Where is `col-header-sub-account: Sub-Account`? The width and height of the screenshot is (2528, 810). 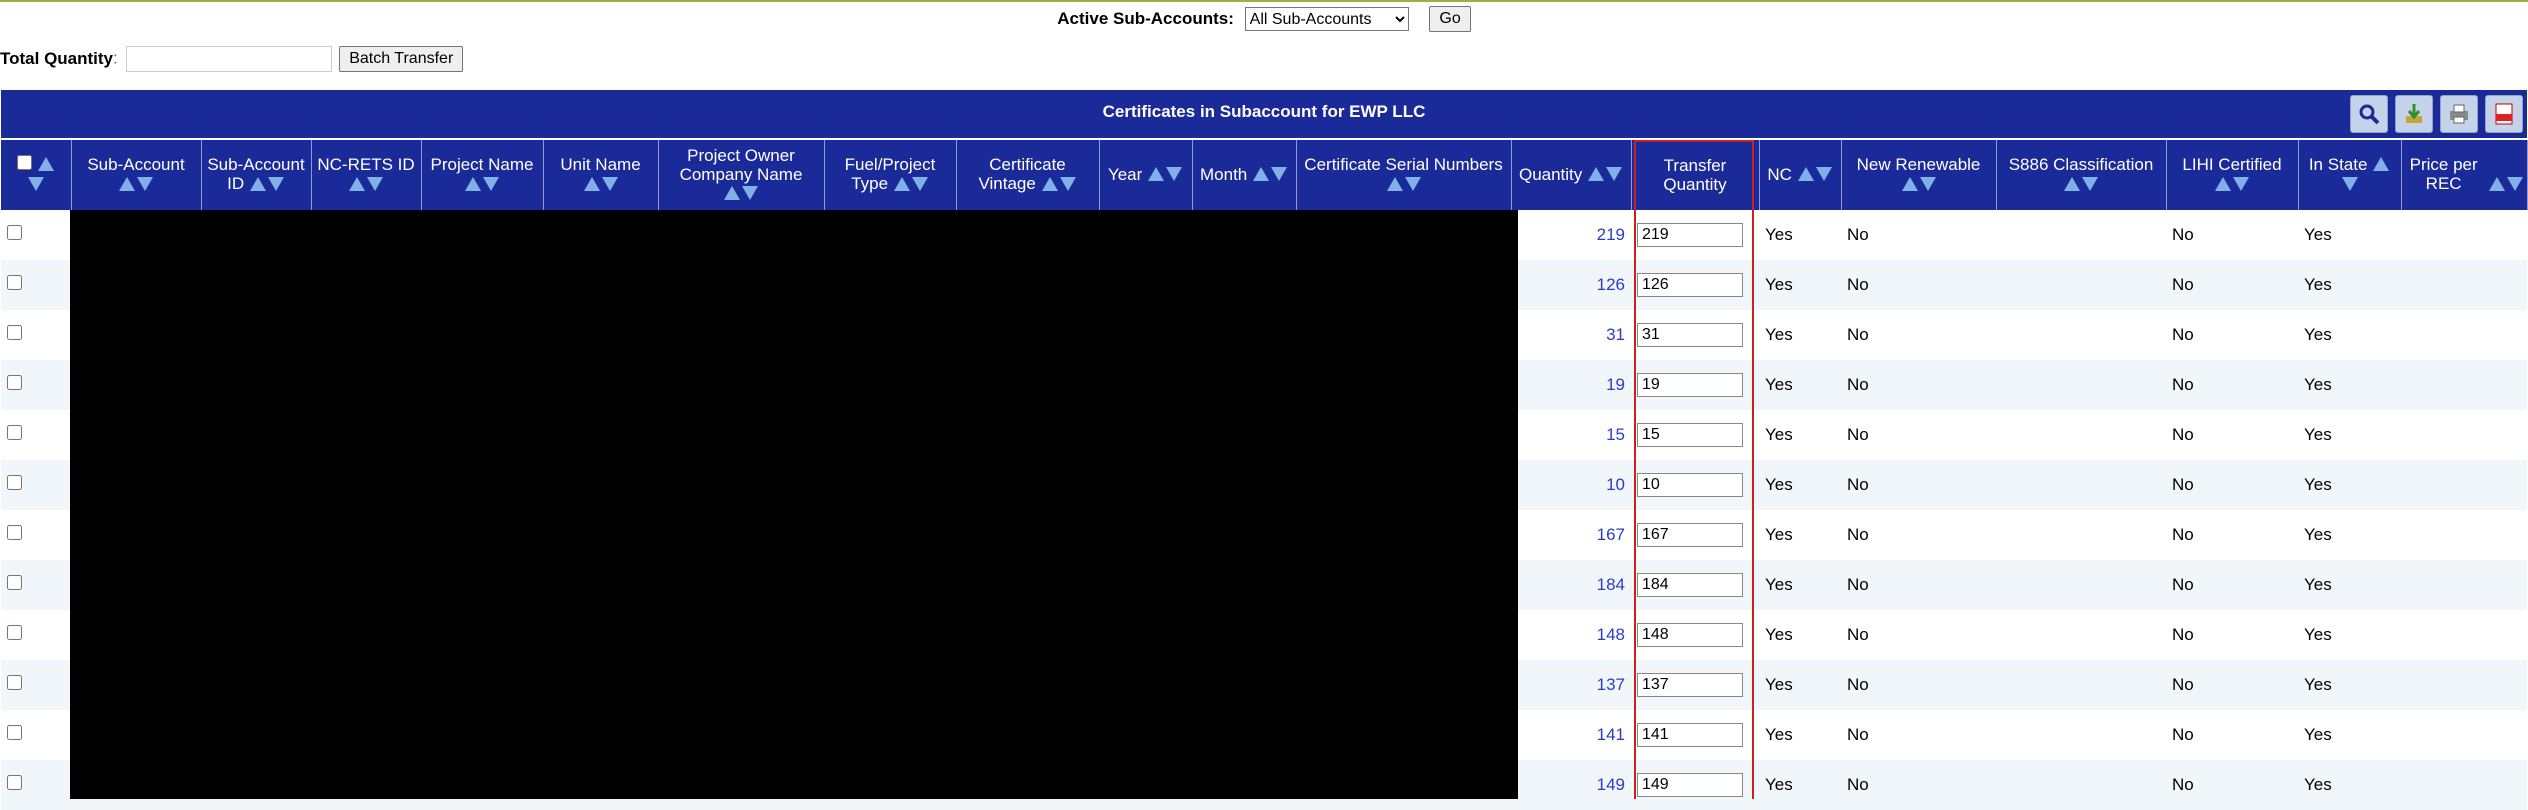
col-header-sub-account: Sub-Account is located at coordinates (136, 175).